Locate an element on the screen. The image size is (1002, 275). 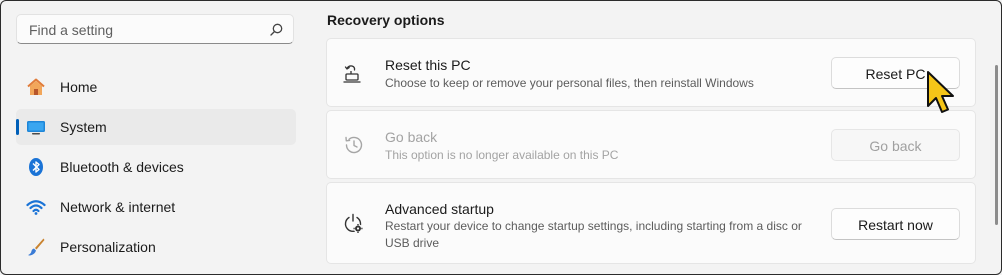
sidebar-item-home: Home is located at coordinates (156, 87).